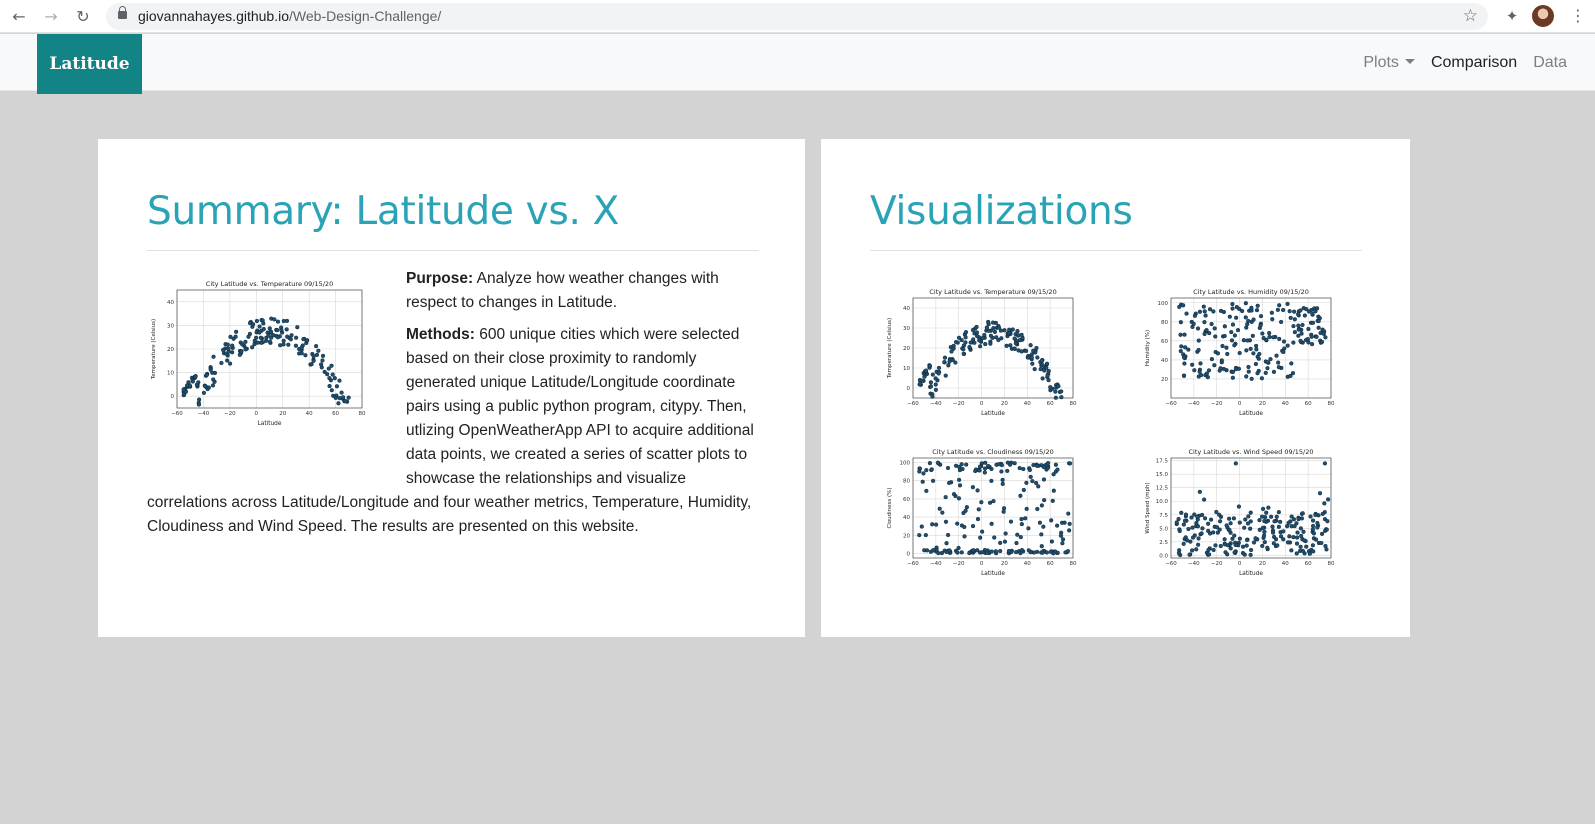 This screenshot has height=824, width=1595. I want to click on y-tick-label: 80, so click(906, 482).